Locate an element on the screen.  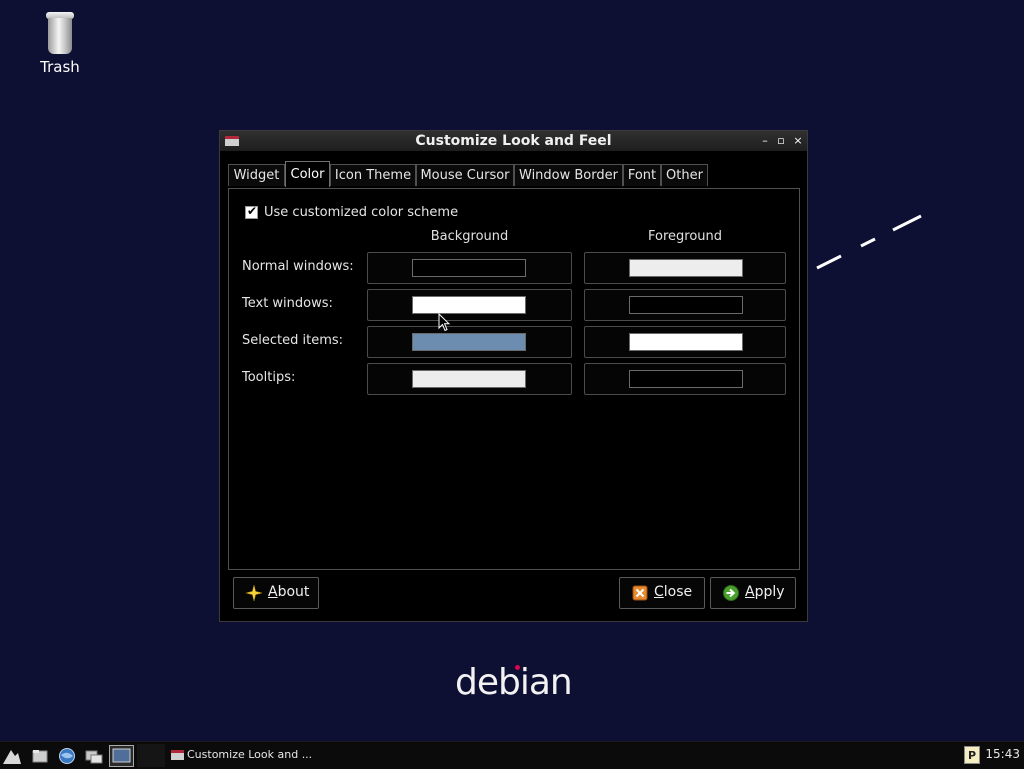
start-menu-icon is located at coordinates (12, 756).